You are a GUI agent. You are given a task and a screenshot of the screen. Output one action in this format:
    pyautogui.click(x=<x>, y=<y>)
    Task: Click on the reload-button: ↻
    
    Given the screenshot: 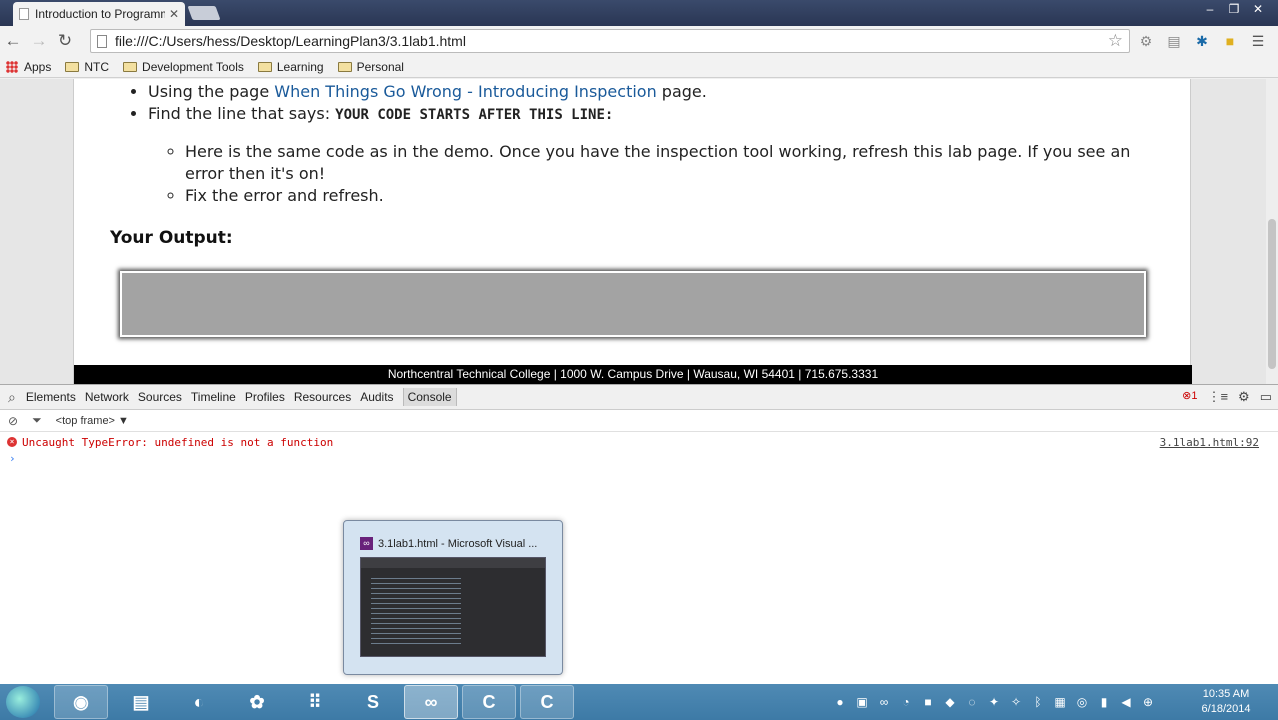 What is the action you would take?
    pyautogui.click(x=65, y=41)
    